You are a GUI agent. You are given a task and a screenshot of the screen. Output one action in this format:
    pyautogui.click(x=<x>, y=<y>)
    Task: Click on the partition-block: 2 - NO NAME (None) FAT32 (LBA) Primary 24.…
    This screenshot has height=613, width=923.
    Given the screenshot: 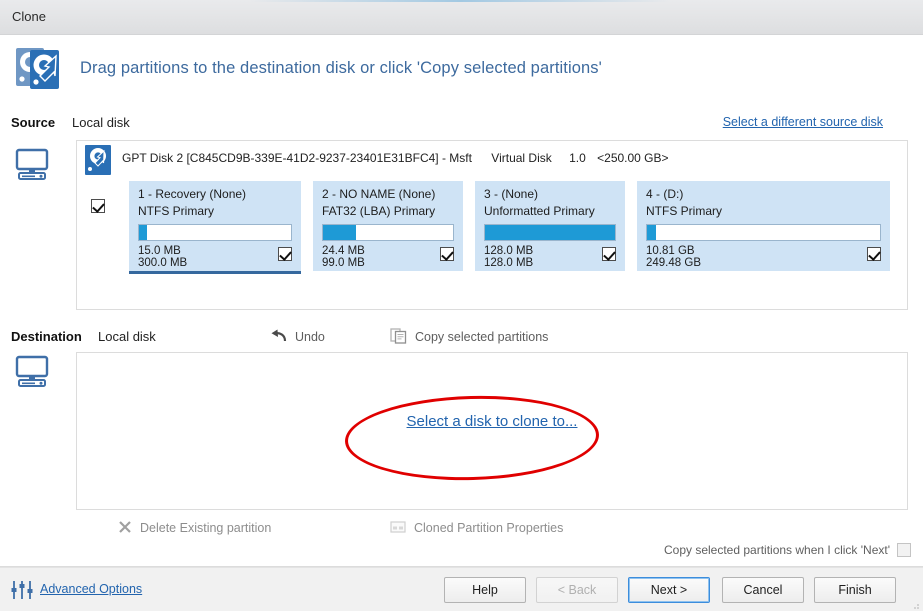 What is the action you would take?
    pyautogui.click(x=388, y=226)
    